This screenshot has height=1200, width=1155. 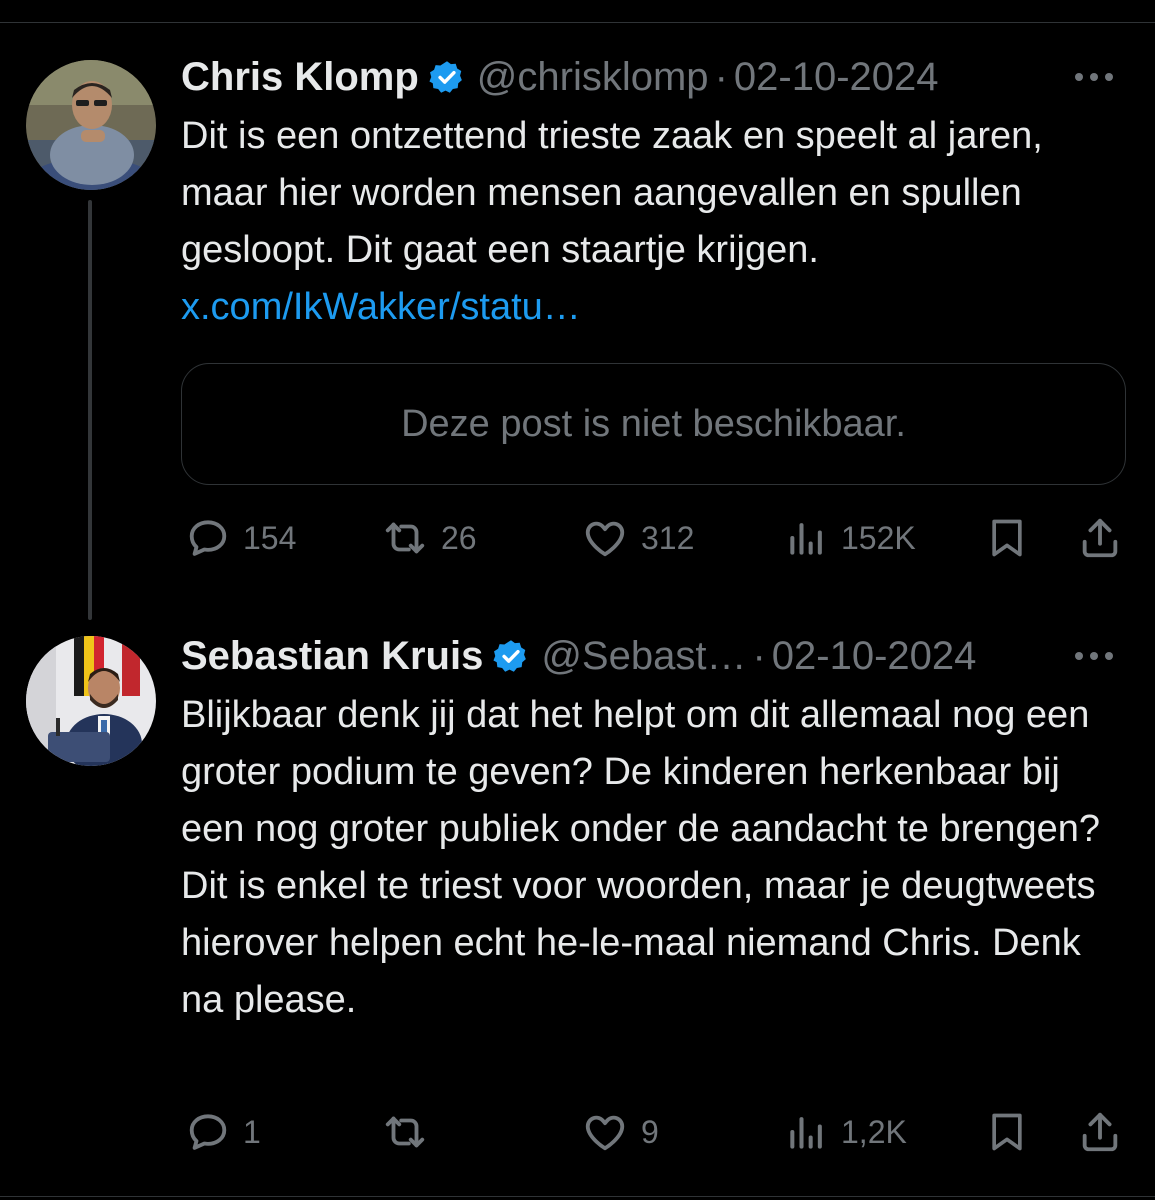 I want to click on reply-count: 1, so click(x=252, y=1131).